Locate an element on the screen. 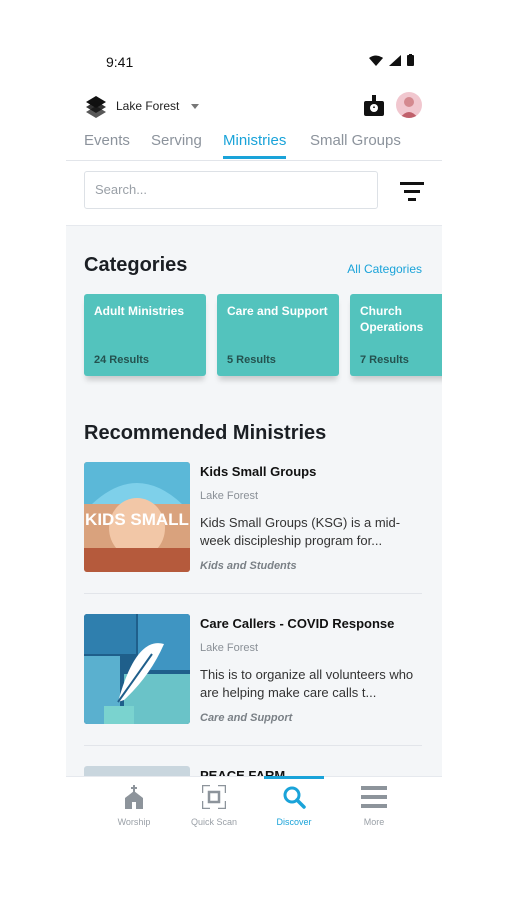  tab-events: Events is located at coordinates (107, 140).